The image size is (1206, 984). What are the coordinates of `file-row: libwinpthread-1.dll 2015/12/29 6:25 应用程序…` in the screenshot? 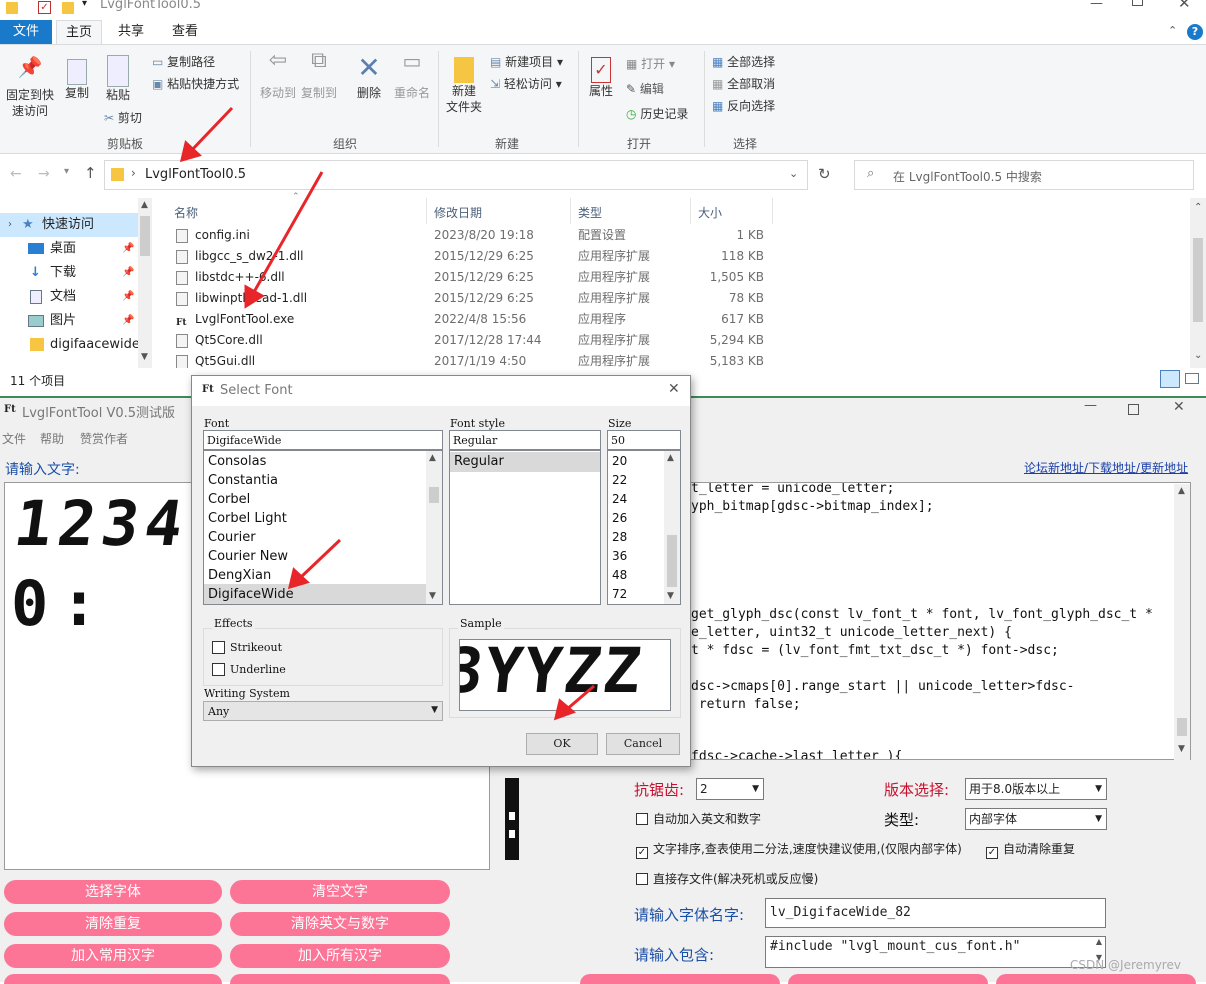 It's located at (672, 298).